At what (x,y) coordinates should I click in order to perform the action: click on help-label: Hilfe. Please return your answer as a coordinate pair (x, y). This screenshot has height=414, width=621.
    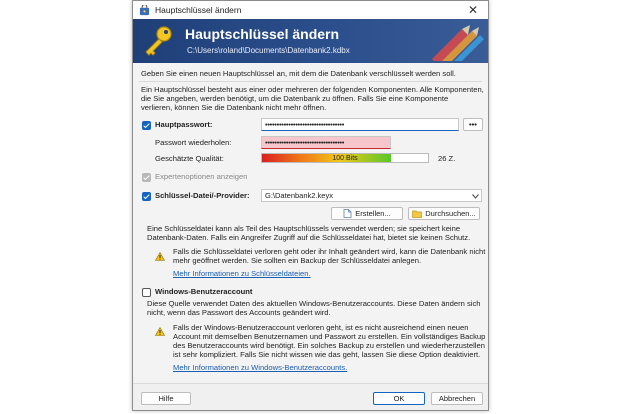
    Looking at the image, I should click on (166, 398).